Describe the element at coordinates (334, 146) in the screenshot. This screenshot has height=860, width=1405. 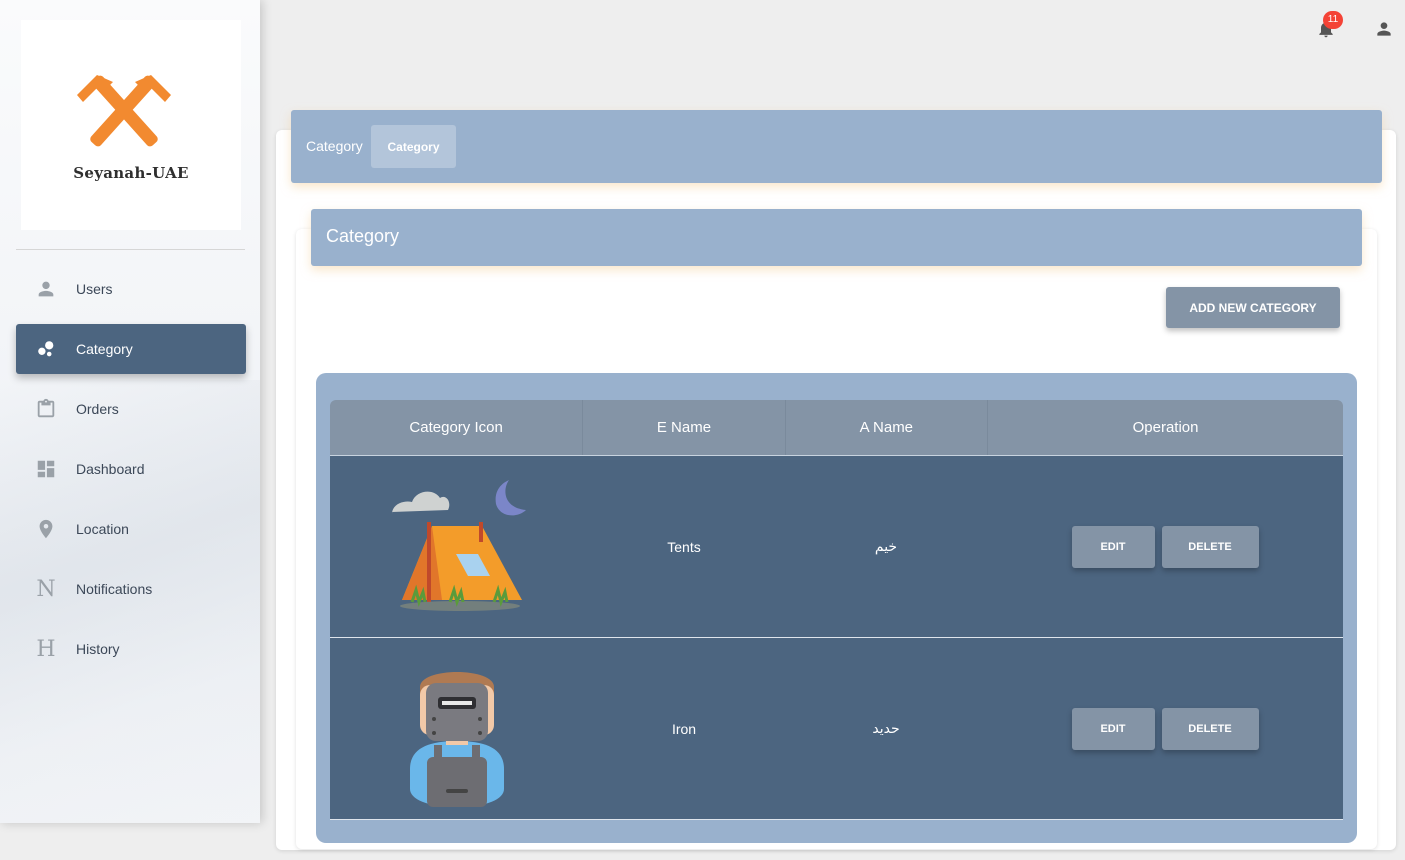
I see `breadcrumb-link: Category` at that location.